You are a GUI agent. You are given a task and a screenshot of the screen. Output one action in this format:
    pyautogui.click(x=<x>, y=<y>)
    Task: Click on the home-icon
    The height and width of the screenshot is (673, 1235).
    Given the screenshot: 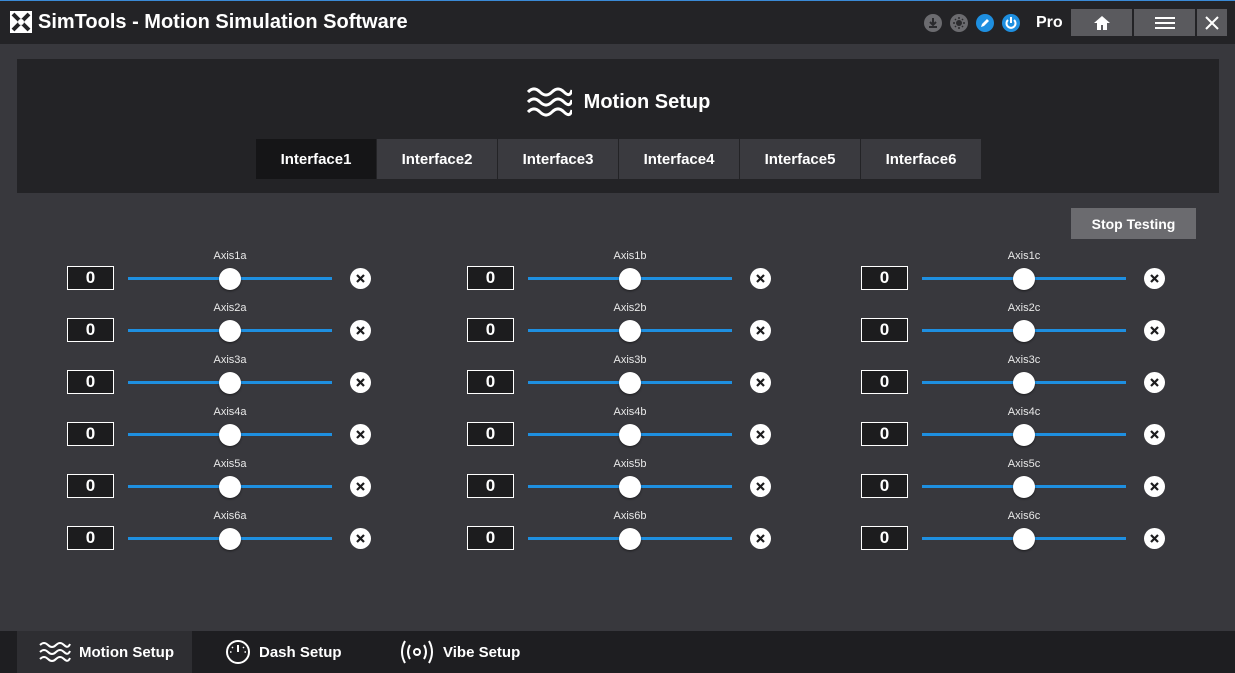 What is the action you would take?
    pyautogui.click(x=1101, y=22)
    